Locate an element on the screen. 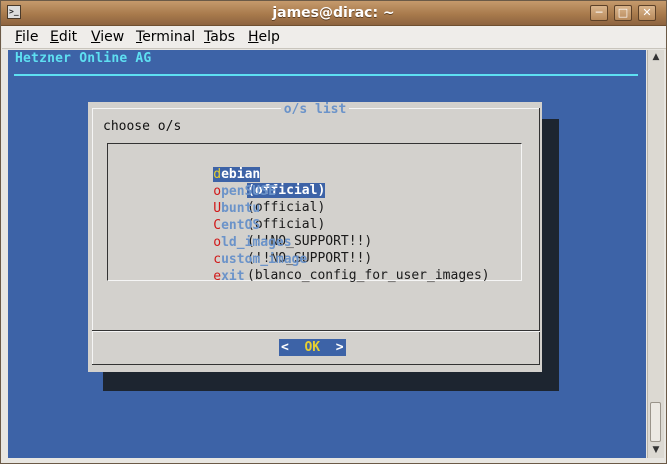 The image size is (667, 464). list-item-old-images: old_images (!!NO_SUPPORT!!) is located at coordinates (253, 242).